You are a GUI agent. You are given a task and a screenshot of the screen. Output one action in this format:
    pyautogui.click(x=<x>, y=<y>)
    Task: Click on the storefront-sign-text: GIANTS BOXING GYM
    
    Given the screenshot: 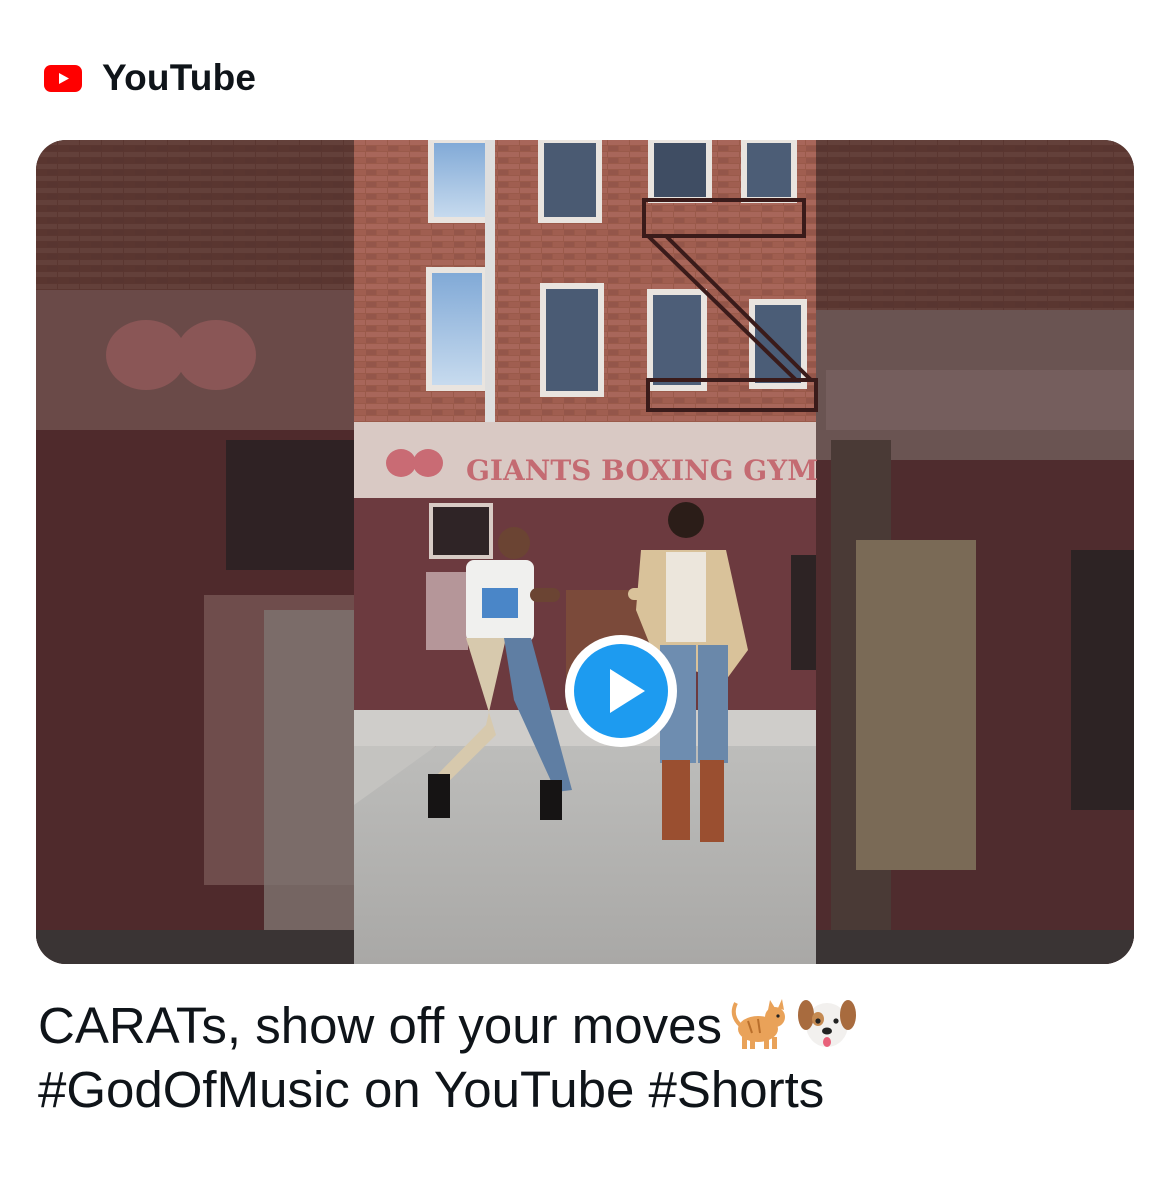 What is the action you would take?
    pyautogui.click(x=642, y=470)
    